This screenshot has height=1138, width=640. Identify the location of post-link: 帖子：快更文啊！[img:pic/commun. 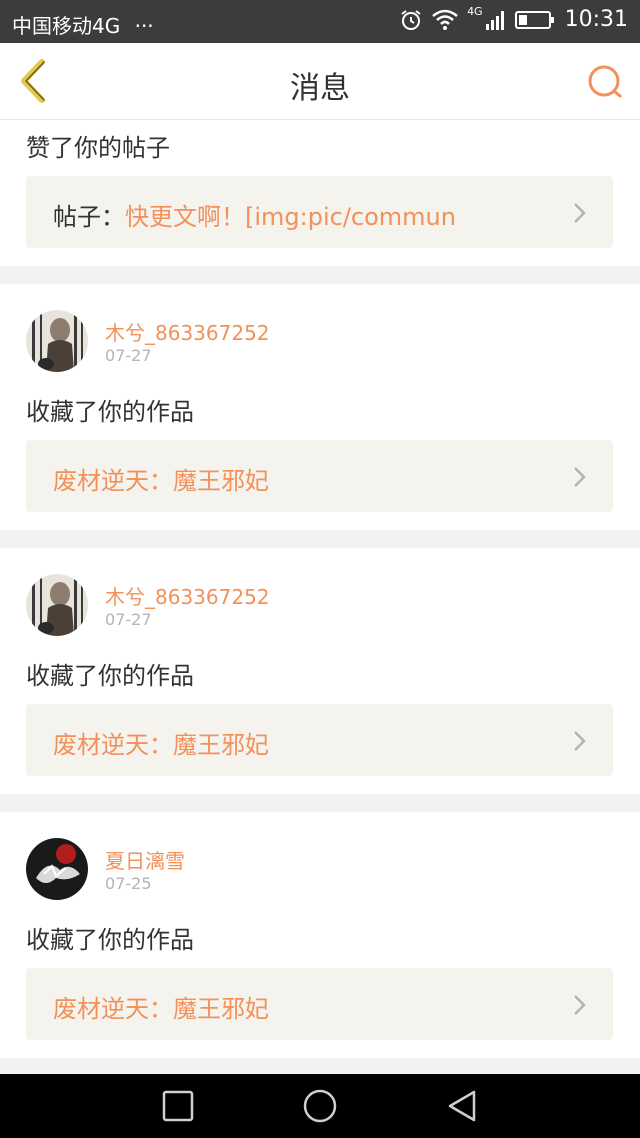
(319, 212).